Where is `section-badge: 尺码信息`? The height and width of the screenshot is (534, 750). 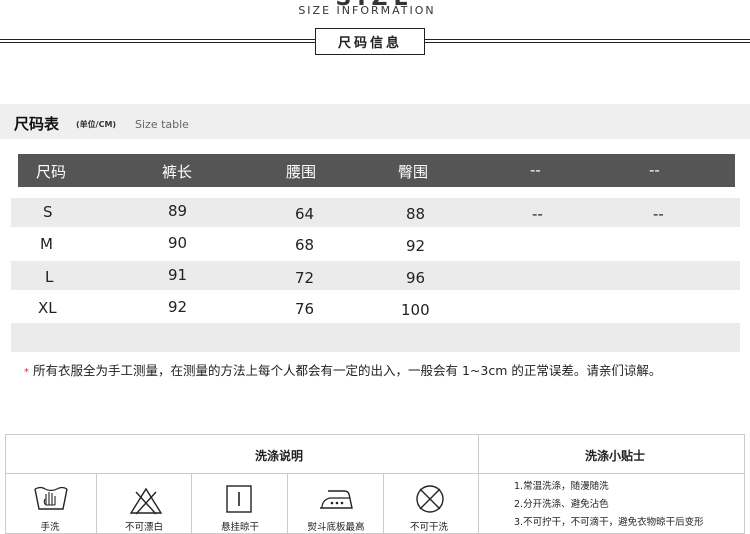 section-badge: 尺码信息 is located at coordinates (370, 41).